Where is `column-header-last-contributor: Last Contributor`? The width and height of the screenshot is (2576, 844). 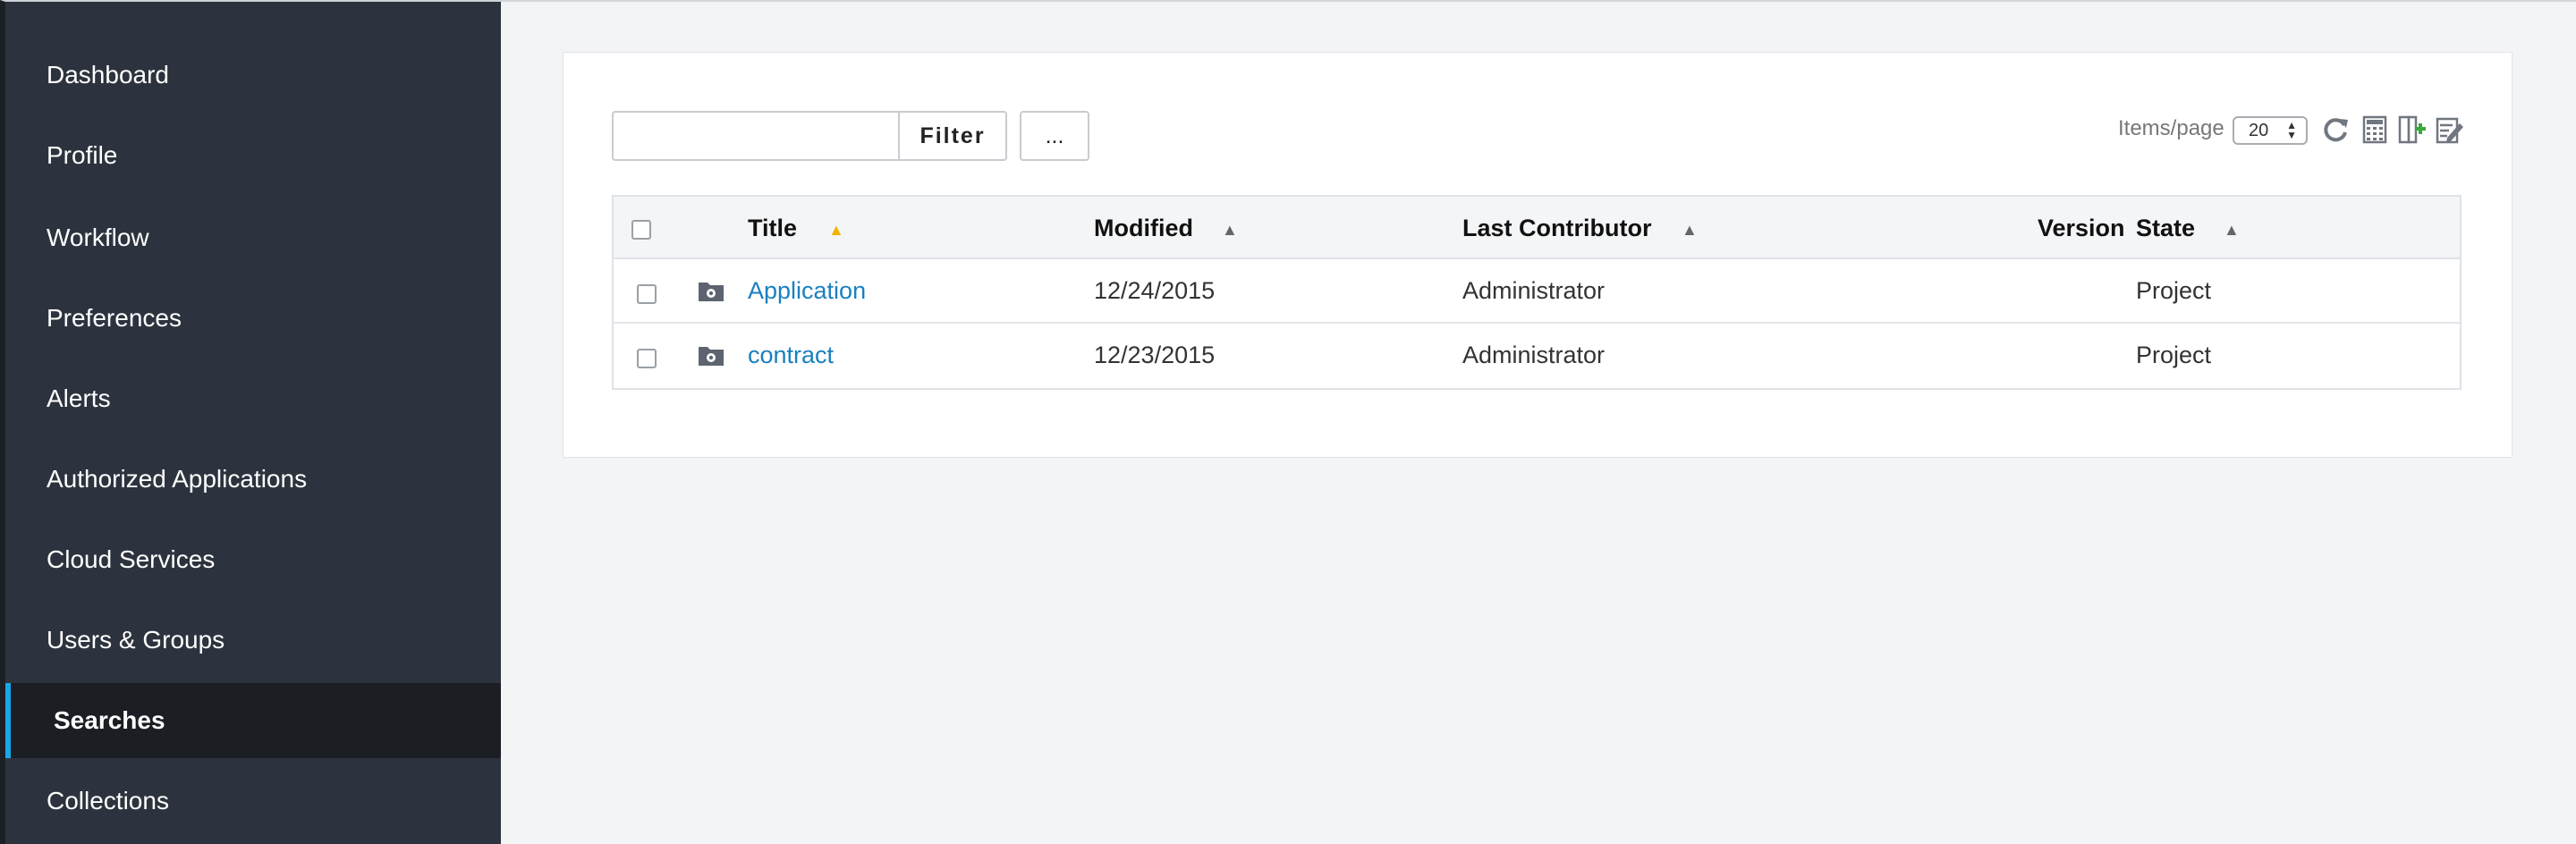 column-header-last-contributor: Last Contributor is located at coordinates (1556, 228).